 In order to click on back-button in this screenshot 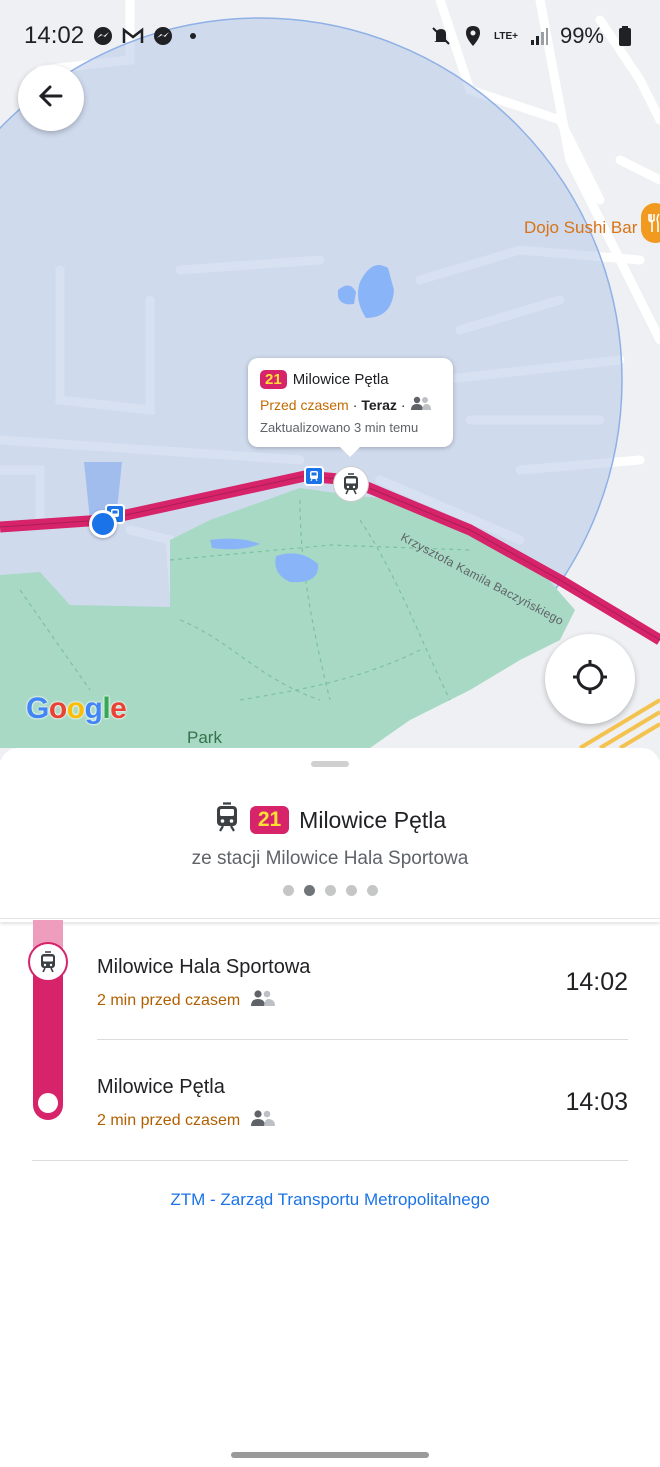, I will do `click(51, 98)`.